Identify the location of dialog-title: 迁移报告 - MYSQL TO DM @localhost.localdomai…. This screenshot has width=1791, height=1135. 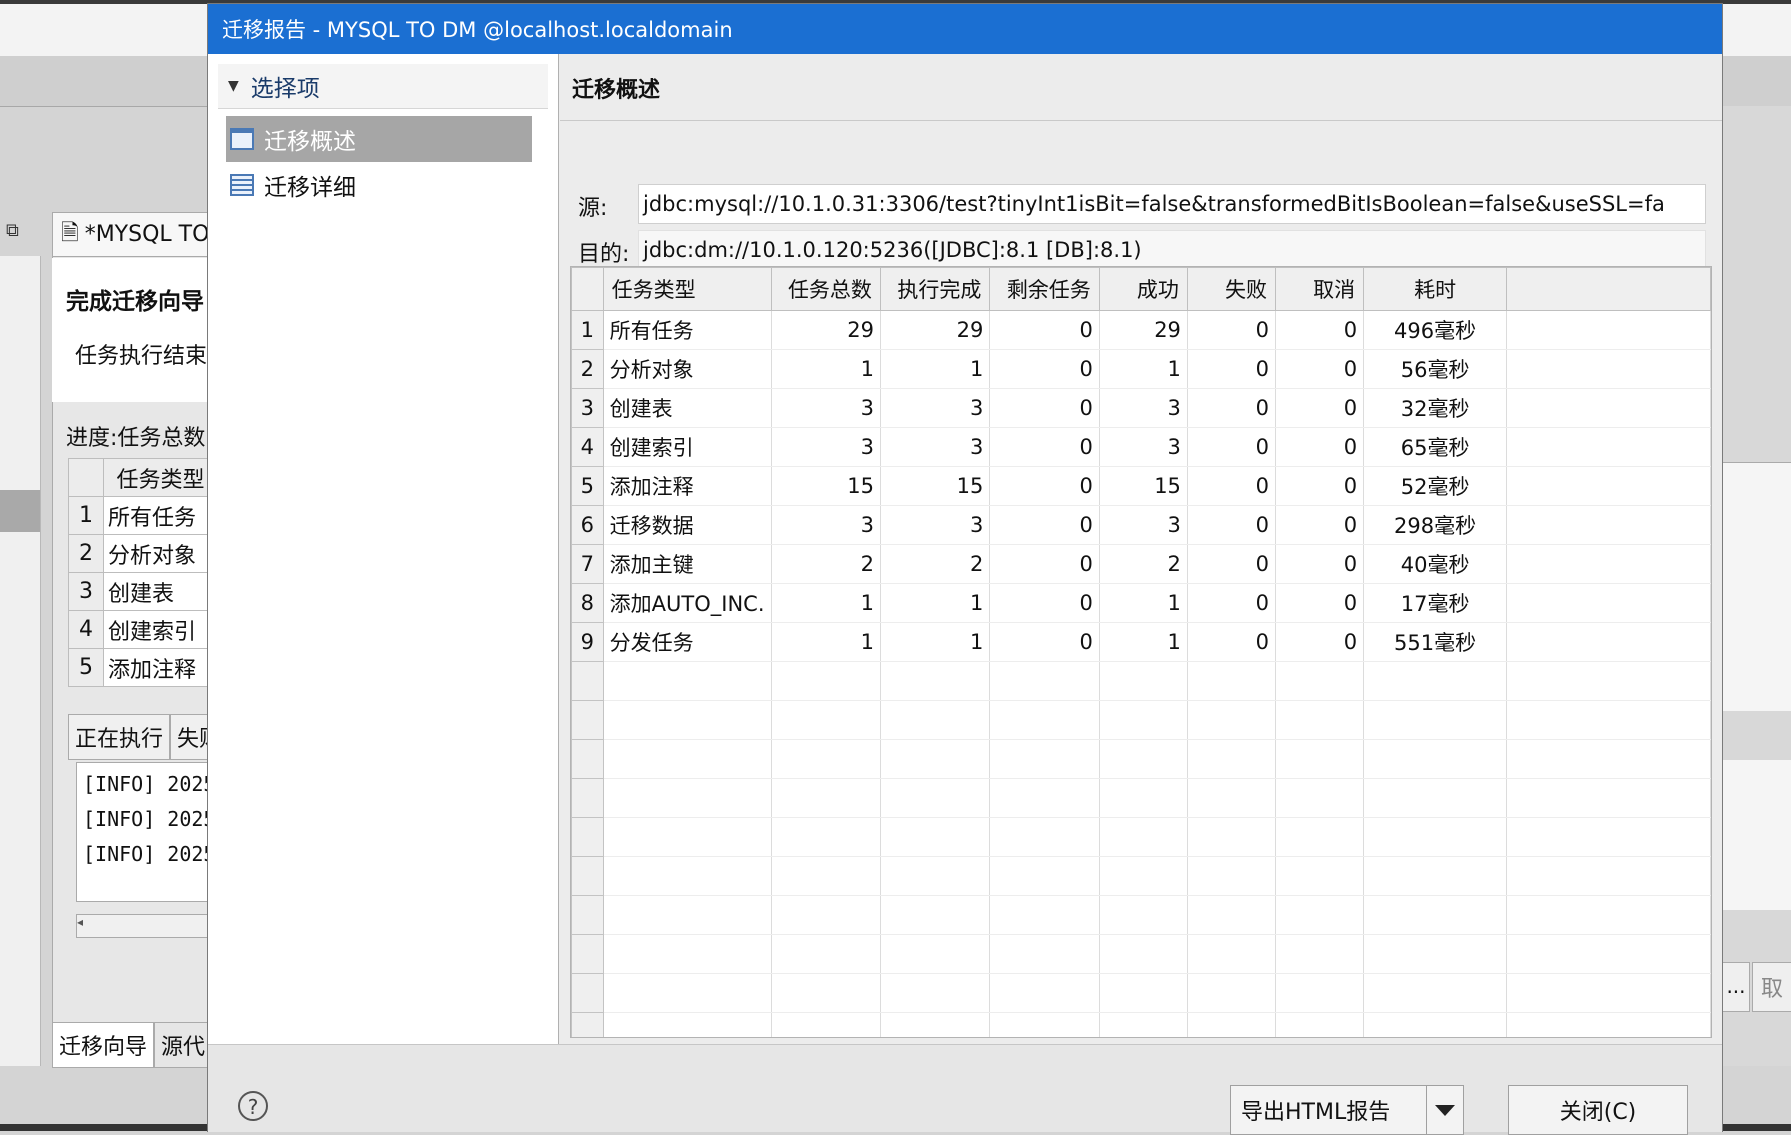
(477, 30).